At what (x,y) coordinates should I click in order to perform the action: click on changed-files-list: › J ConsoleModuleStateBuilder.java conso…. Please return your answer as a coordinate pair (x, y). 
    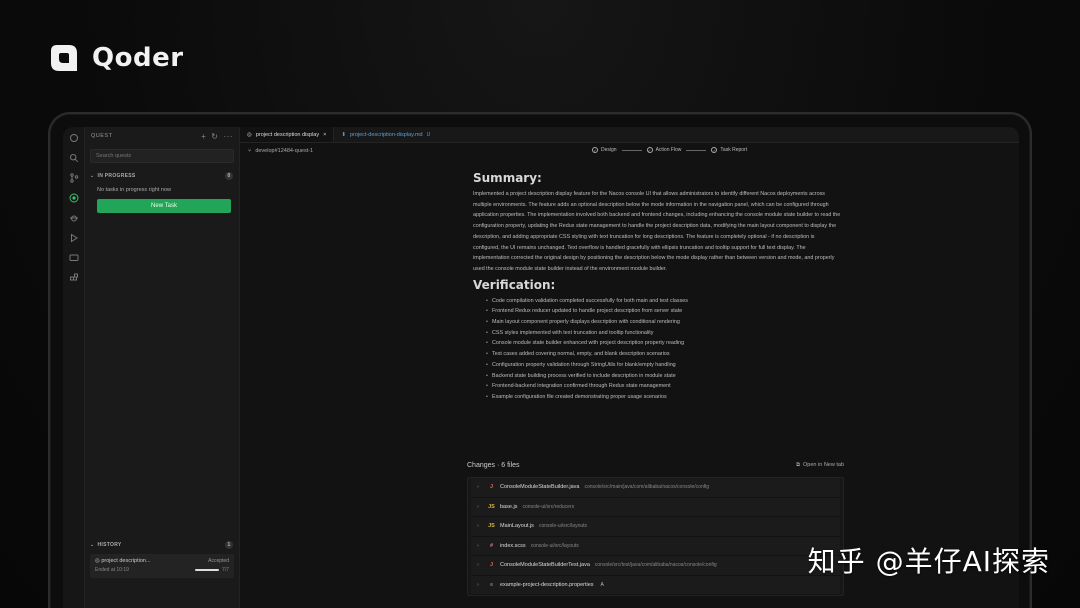
    Looking at the image, I should click on (655, 536).